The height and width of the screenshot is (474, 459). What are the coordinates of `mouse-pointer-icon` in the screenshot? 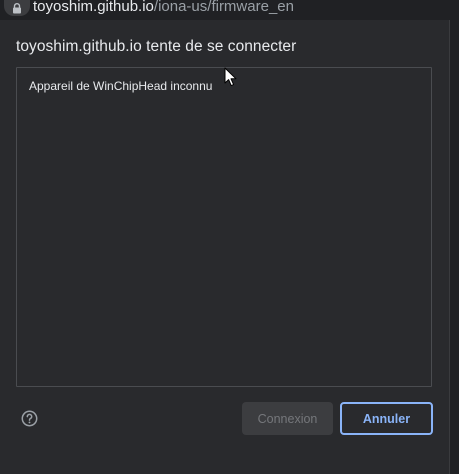 It's located at (231, 77).